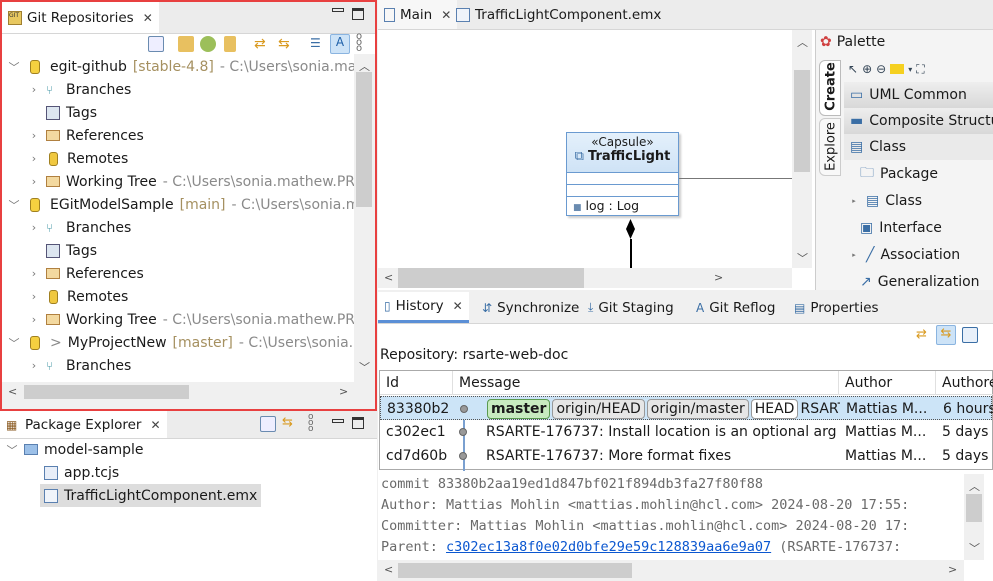  Describe the element at coordinates (418, 14) in the screenshot. I see `tab-main: Main ✕` at that location.